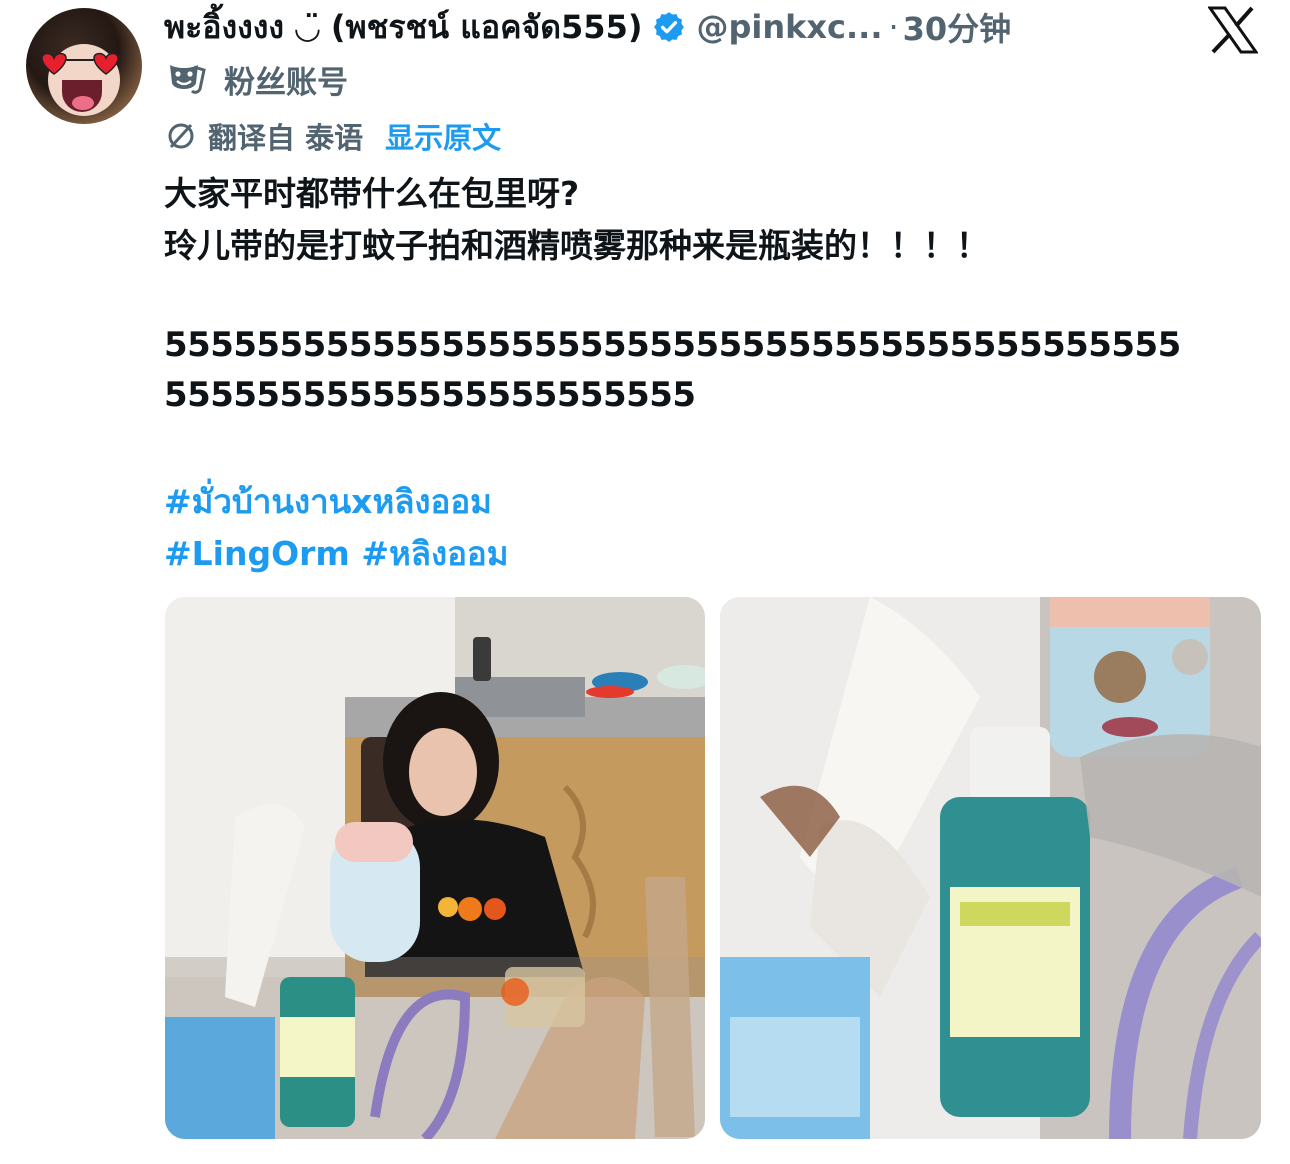 Image resolution: width=1290 pixels, height=1164 pixels. What do you see at coordinates (181, 136) in the screenshot?
I see `translate-icon` at bounding box center [181, 136].